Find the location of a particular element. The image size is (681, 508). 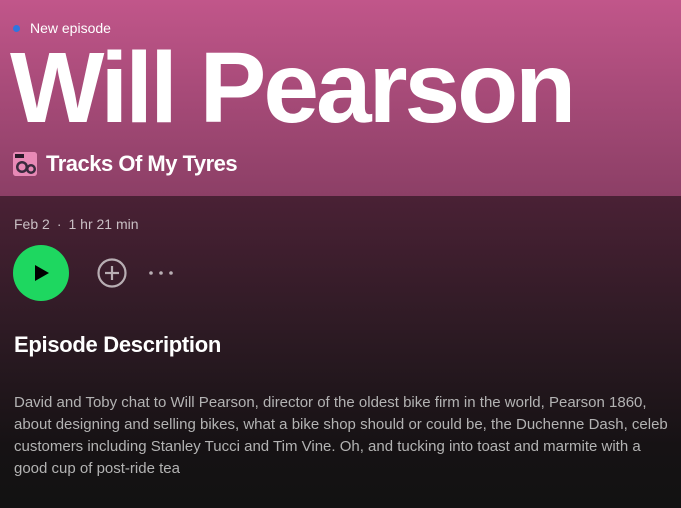

release-date: Feb 2 is located at coordinates (32, 224).